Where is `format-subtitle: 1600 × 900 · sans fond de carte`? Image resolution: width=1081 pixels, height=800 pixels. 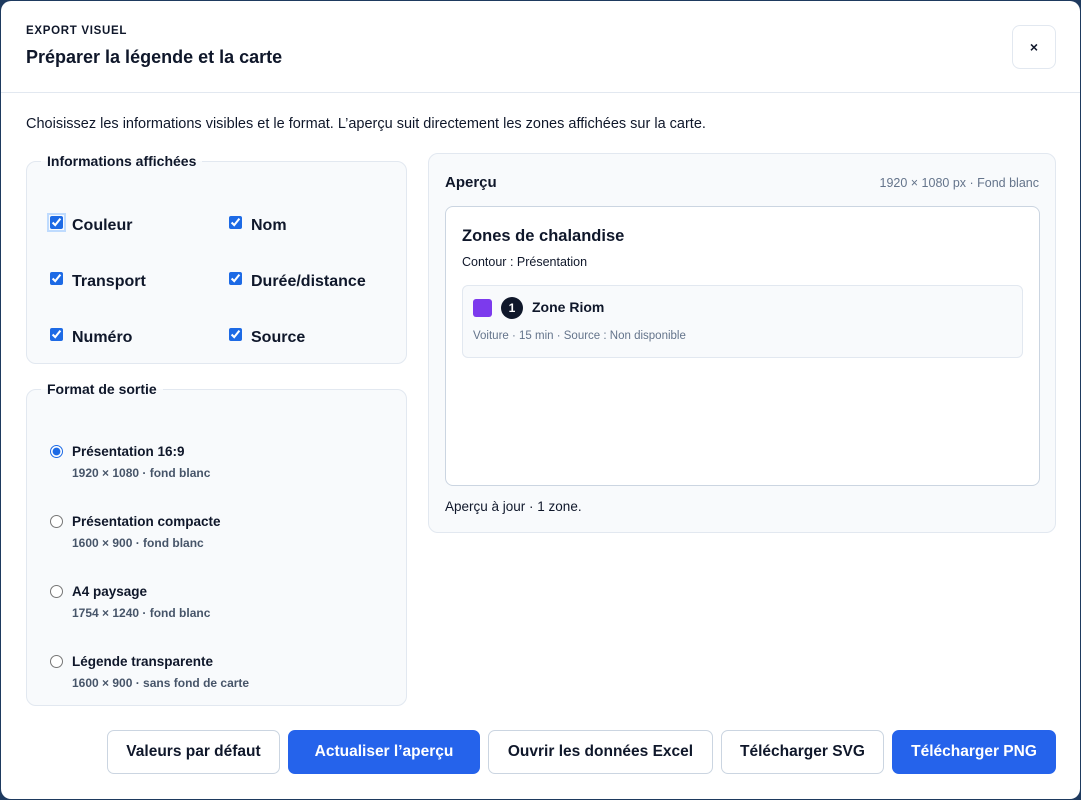 format-subtitle: 1600 × 900 · sans fond de carte is located at coordinates (161, 683).